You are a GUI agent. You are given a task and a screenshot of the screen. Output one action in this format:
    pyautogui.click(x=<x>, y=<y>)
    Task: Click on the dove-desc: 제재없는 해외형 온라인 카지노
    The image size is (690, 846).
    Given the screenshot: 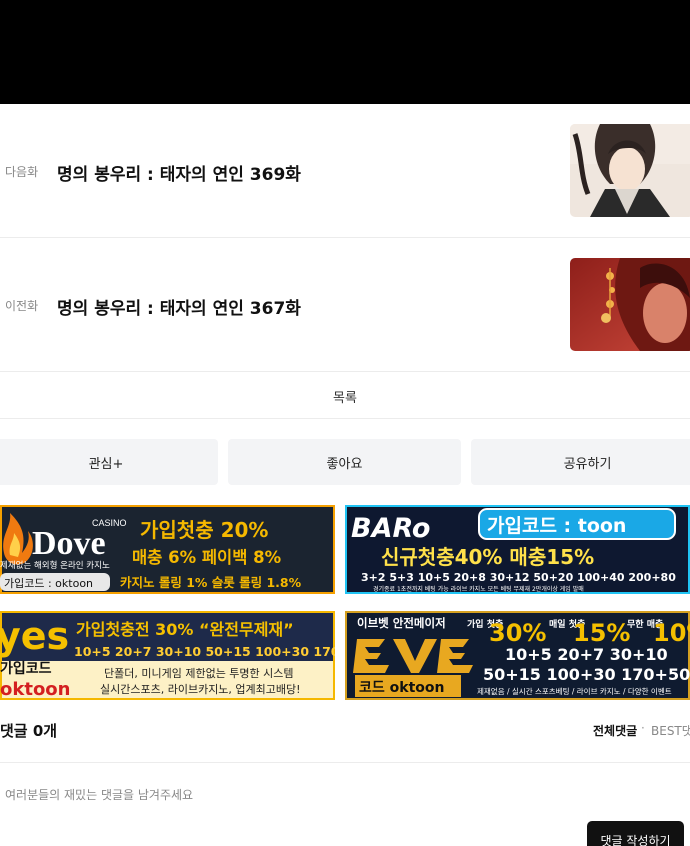 What is the action you would take?
    pyautogui.click(x=55, y=565)
    